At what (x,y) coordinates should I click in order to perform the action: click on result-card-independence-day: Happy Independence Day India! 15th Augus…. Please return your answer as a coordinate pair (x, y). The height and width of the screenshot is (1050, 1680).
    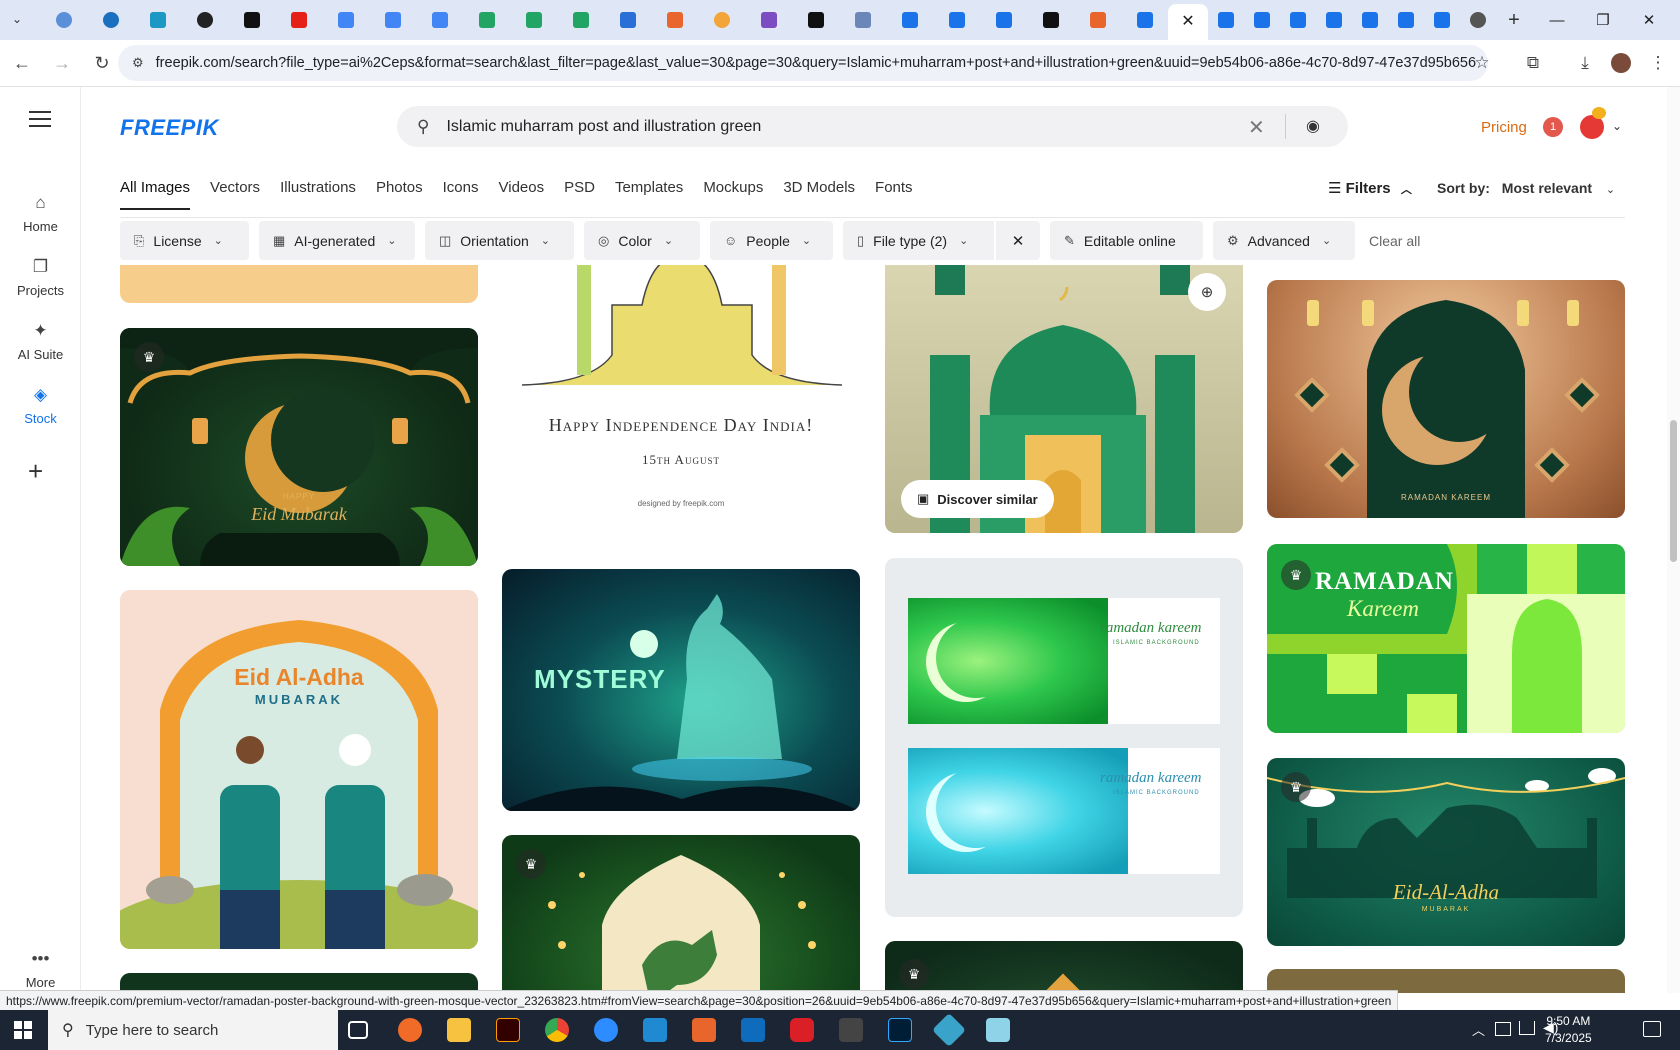
    Looking at the image, I should click on (681, 404).